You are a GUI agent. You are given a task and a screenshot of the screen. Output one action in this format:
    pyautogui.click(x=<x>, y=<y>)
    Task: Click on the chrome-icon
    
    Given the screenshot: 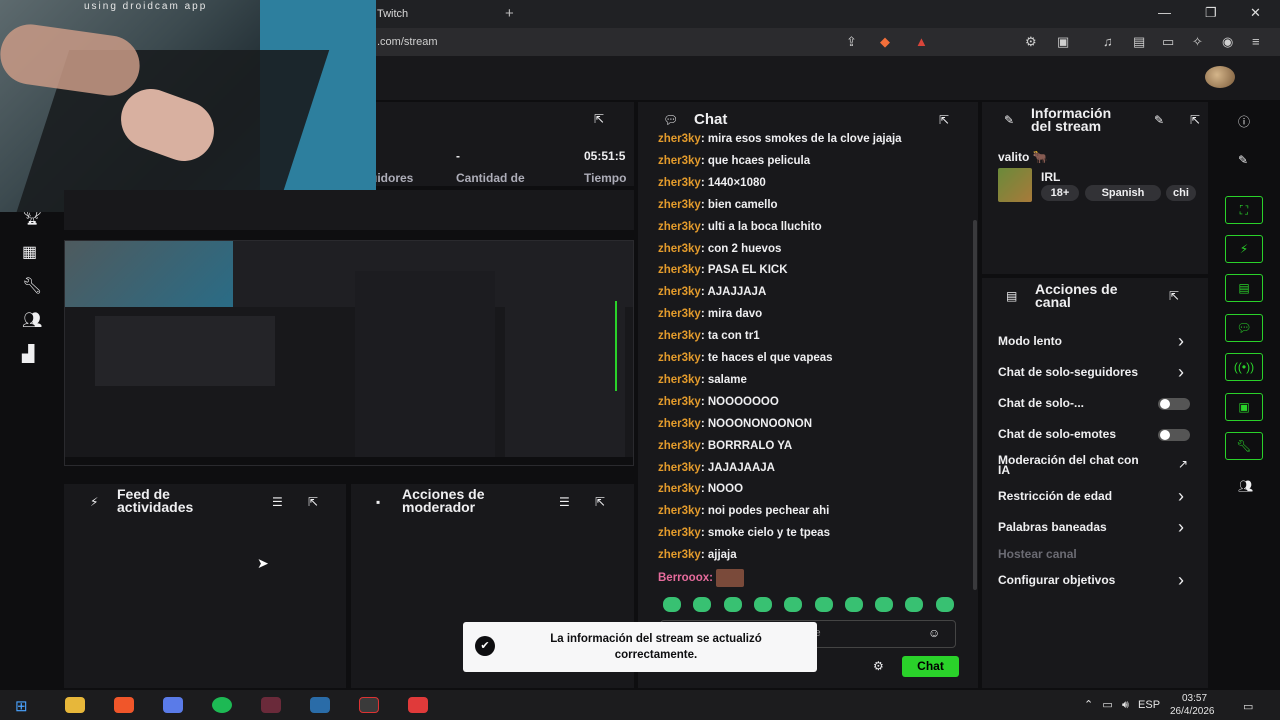 What is the action you would take?
    pyautogui.click(x=173, y=705)
    